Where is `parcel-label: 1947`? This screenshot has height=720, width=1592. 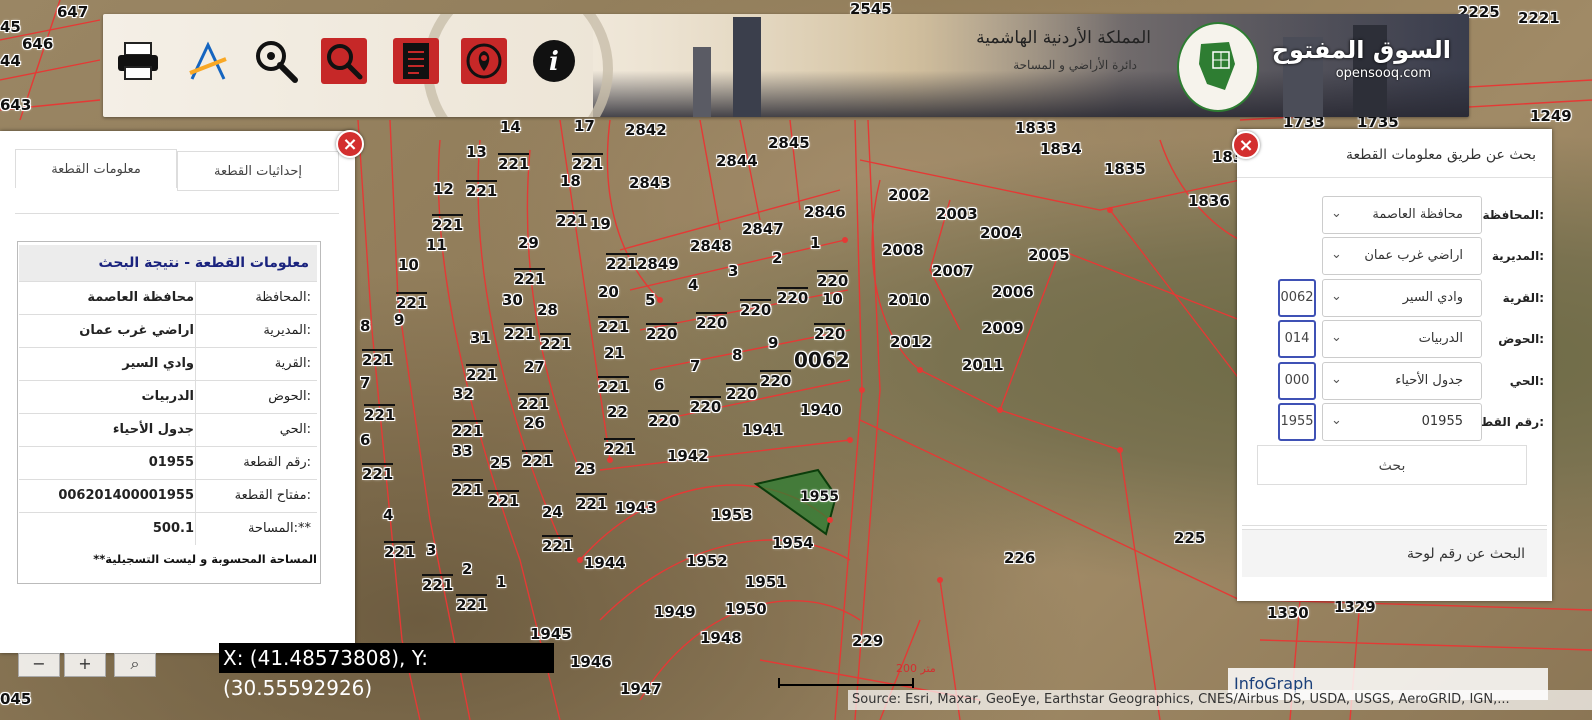
parcel-label: 1947 is located at coordinates (641, 689).